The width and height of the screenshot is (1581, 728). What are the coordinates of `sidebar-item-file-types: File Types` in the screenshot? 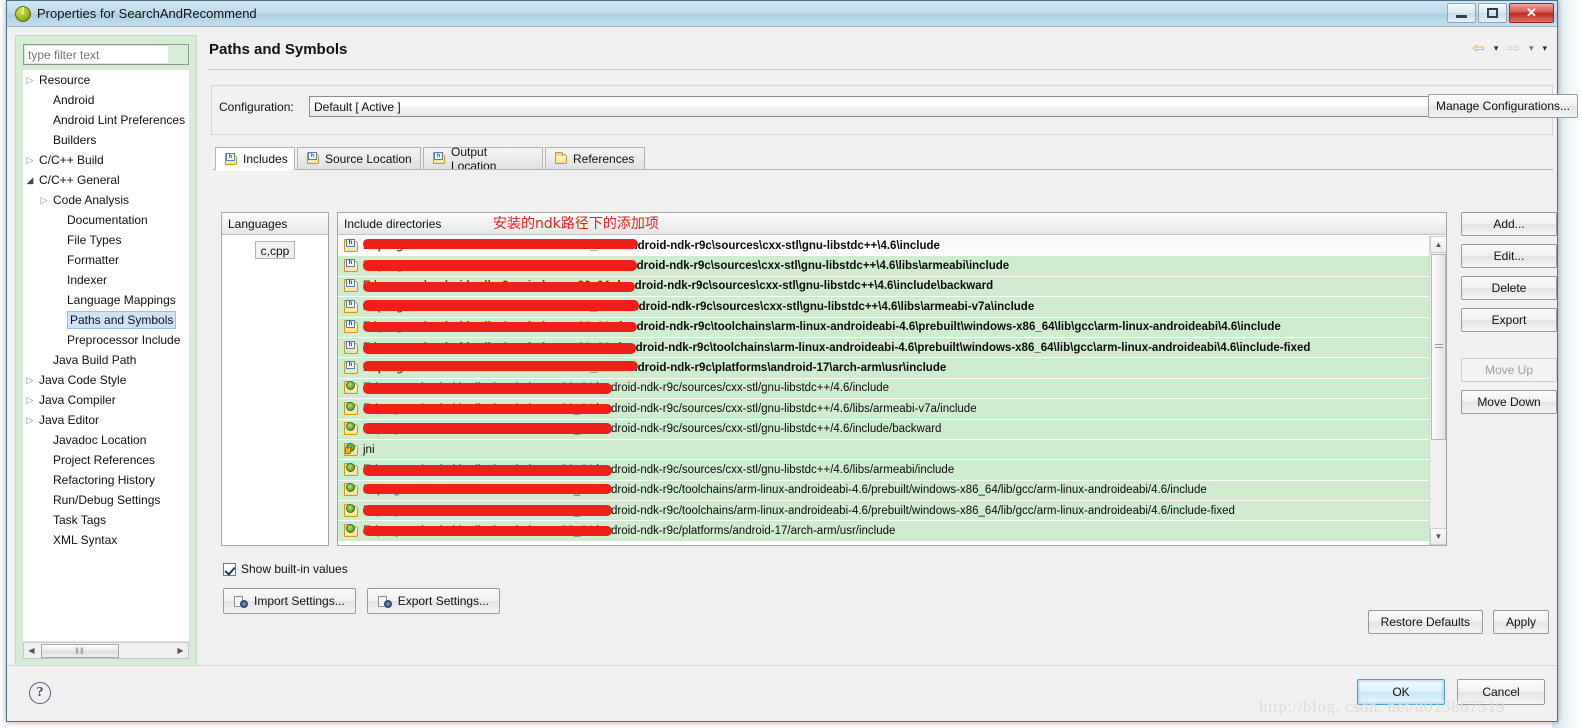 It's located at (106, 240).